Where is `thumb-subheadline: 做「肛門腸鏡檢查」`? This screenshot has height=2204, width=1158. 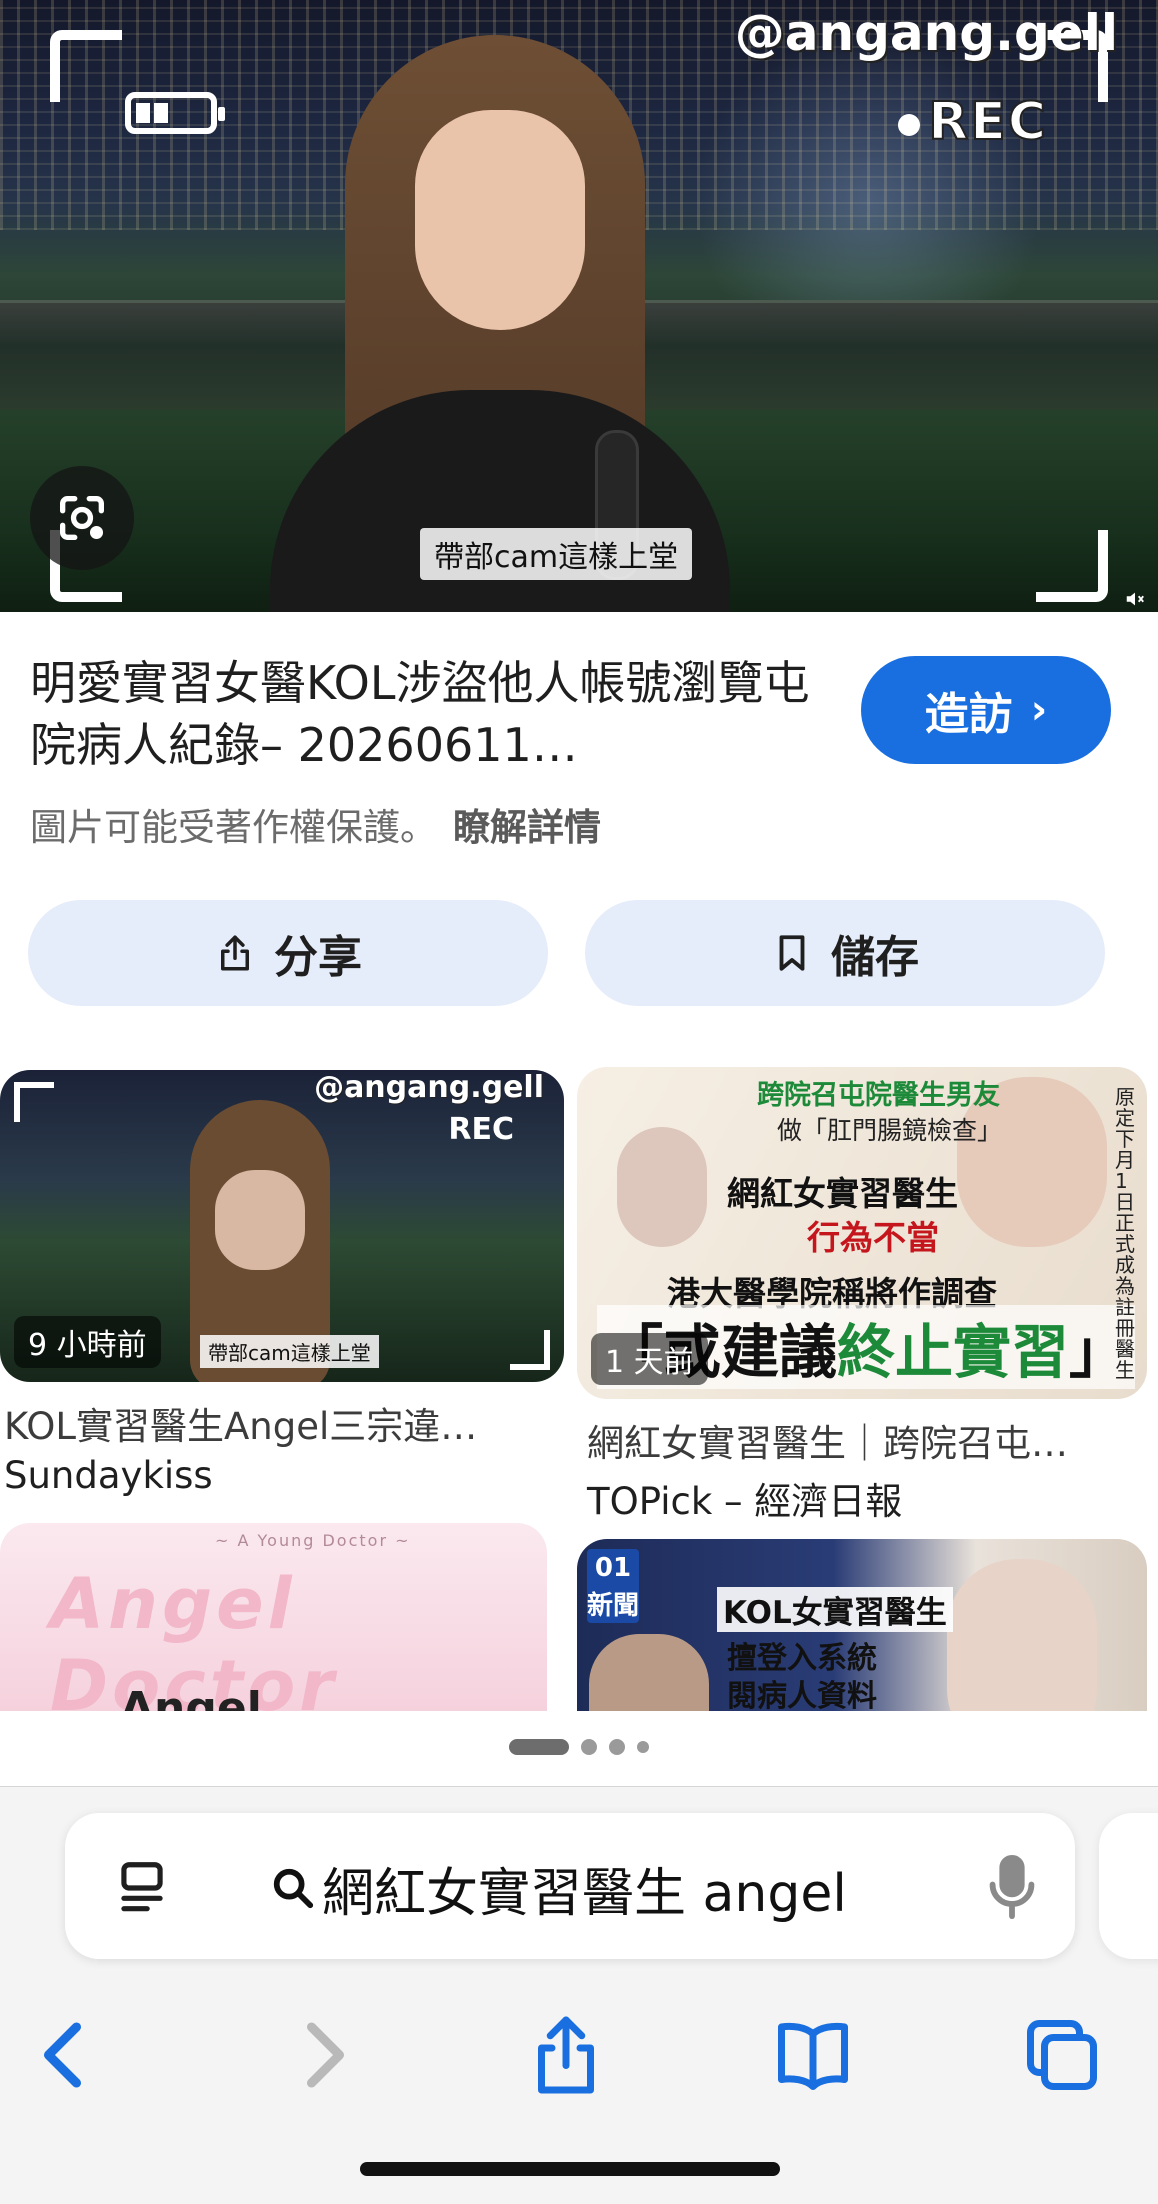
thumb-subheadline: 做「肛門腸鏡檢查」 is located at coordinates (890, 1130).